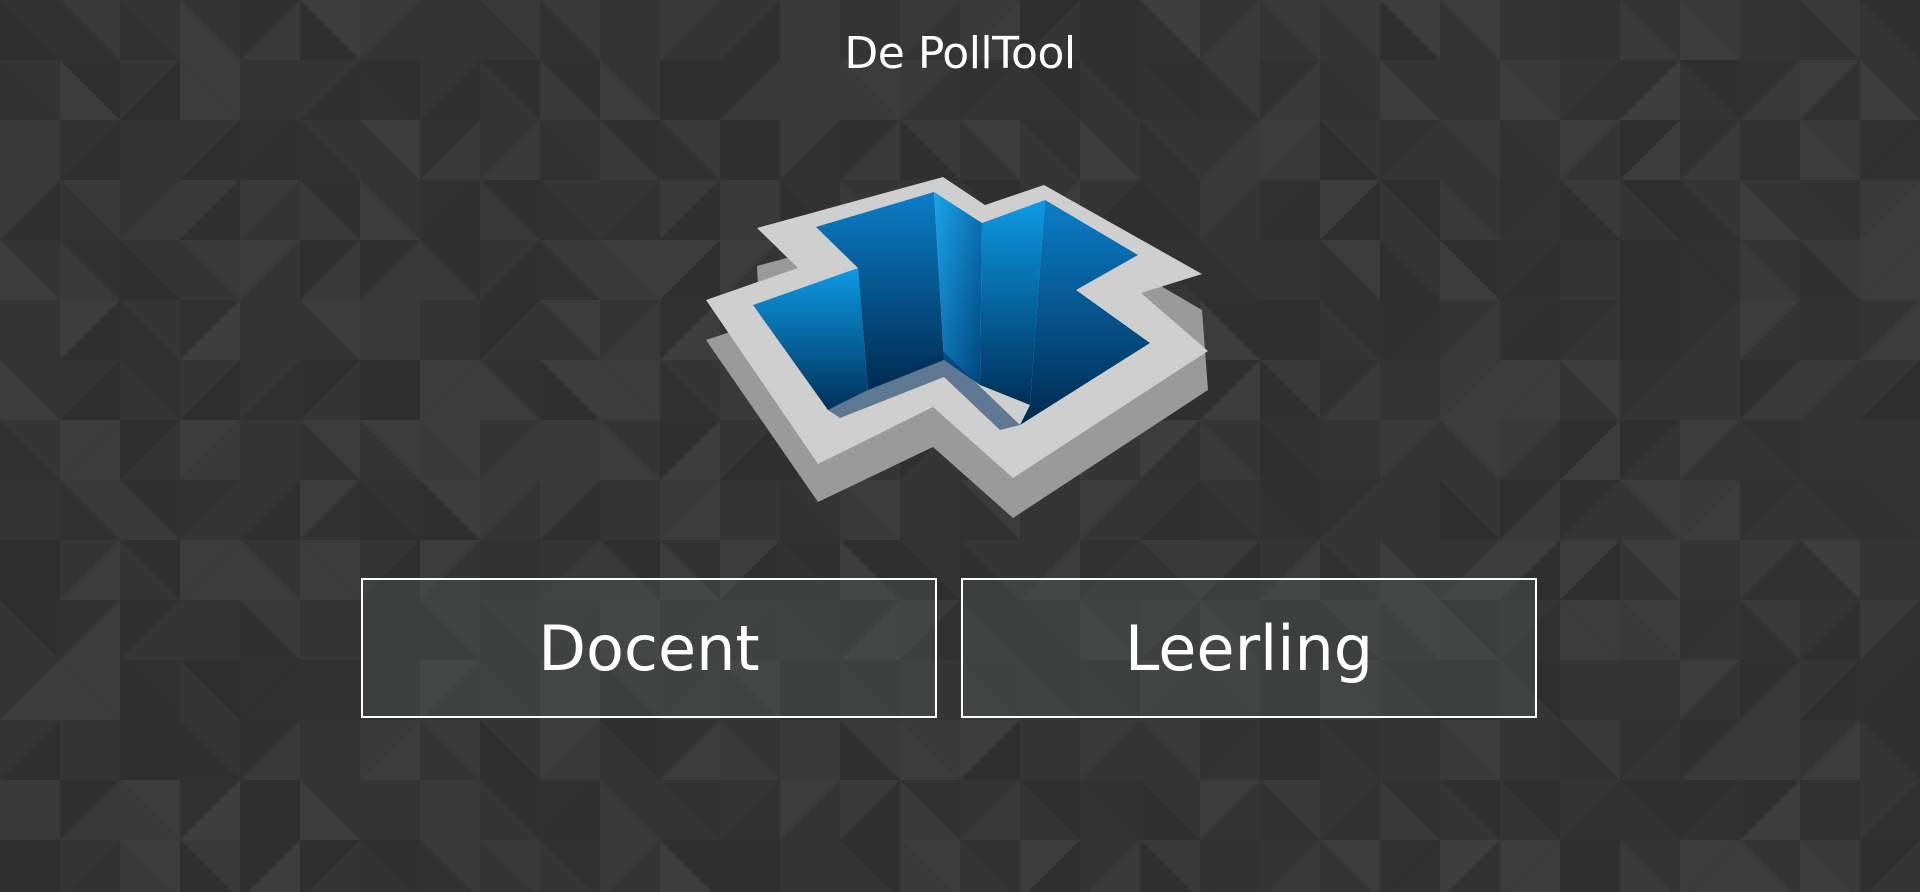 The image size is (1920, 892). Describe the element at coordinates (1249, 648) in the screenshot. I see `student-button: Leerling` at that location.